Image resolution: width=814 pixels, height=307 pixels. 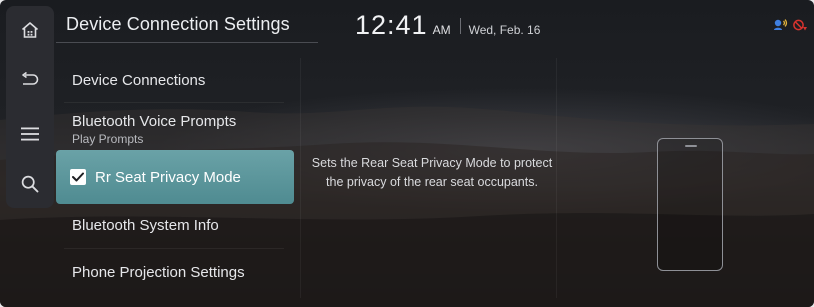 I want to click on menu-item-label: Bluetooth Voice Prompts, so click(x=154, y=121).